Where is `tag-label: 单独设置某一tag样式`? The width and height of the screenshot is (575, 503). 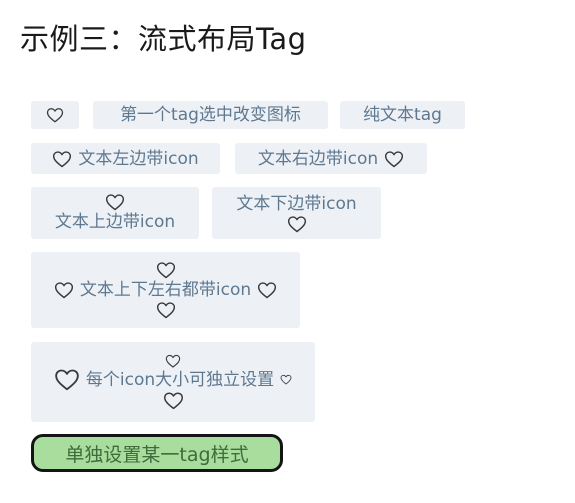
tag-label: 单独设置某一tag样式 is located at coordinates (157, 454).